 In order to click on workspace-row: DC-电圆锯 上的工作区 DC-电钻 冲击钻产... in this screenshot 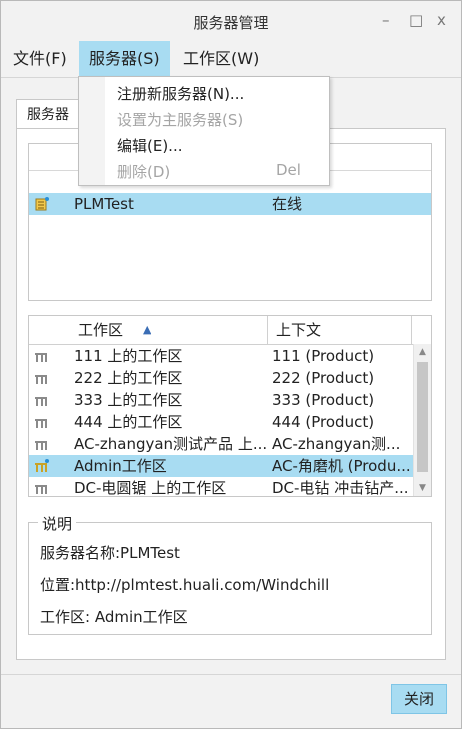, I will do `click(221, 487)`.